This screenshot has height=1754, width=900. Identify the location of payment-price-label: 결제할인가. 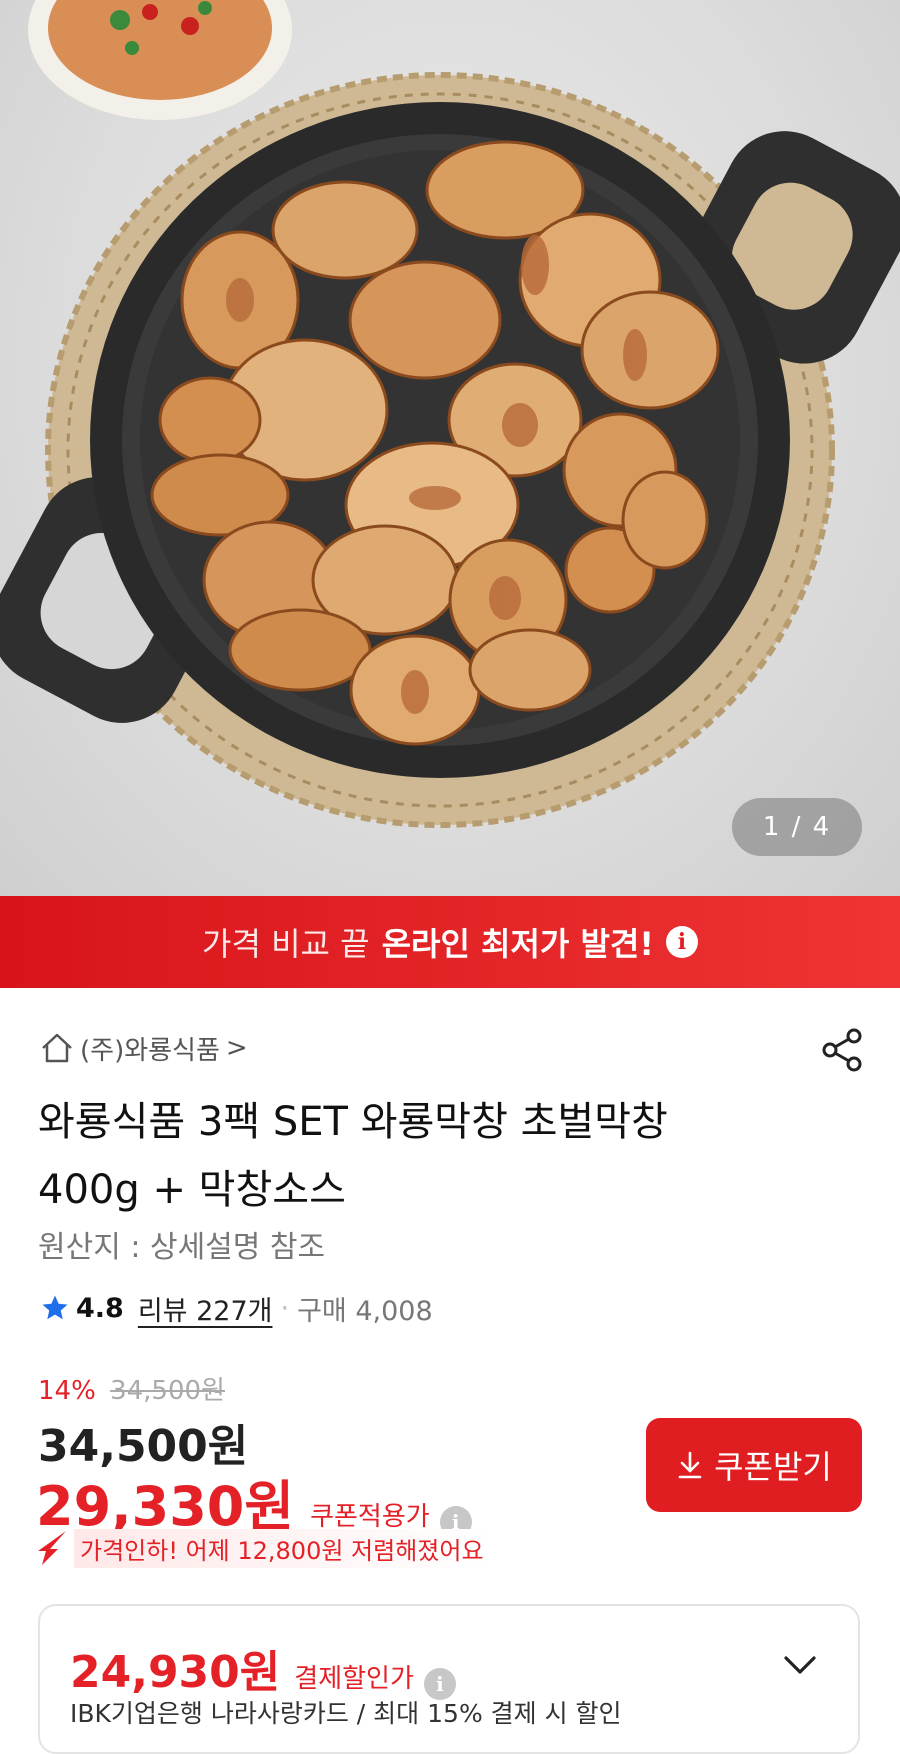
(354, 1679).